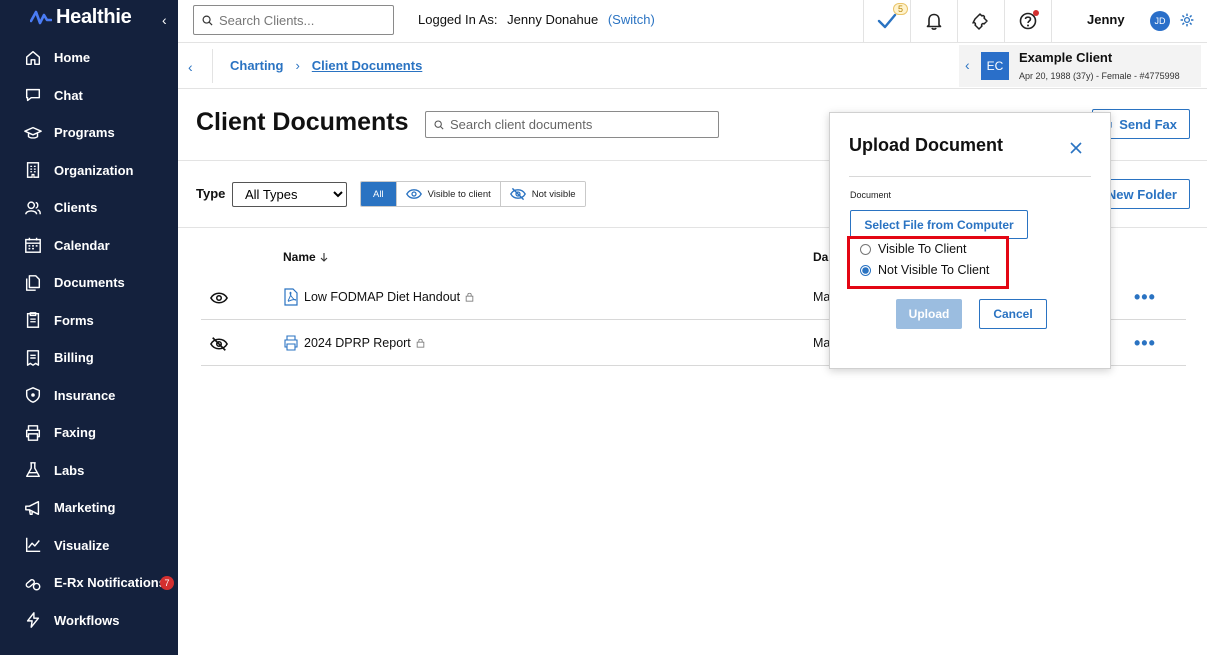 This screenshot has width=1207, height=655. I want to click on pdf-icon, so click(291, 297).